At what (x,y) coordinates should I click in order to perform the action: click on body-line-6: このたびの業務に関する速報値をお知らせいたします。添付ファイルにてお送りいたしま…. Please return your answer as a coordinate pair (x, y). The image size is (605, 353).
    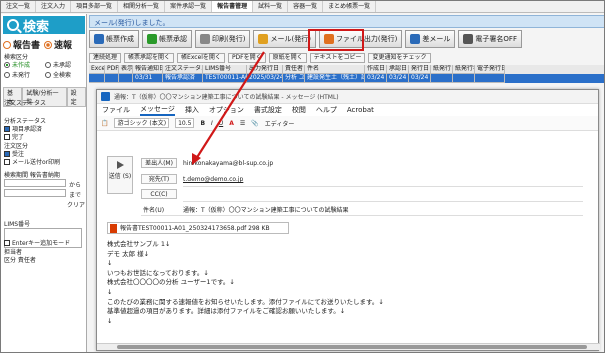
    Looking at the image, I should click on (245, 301).